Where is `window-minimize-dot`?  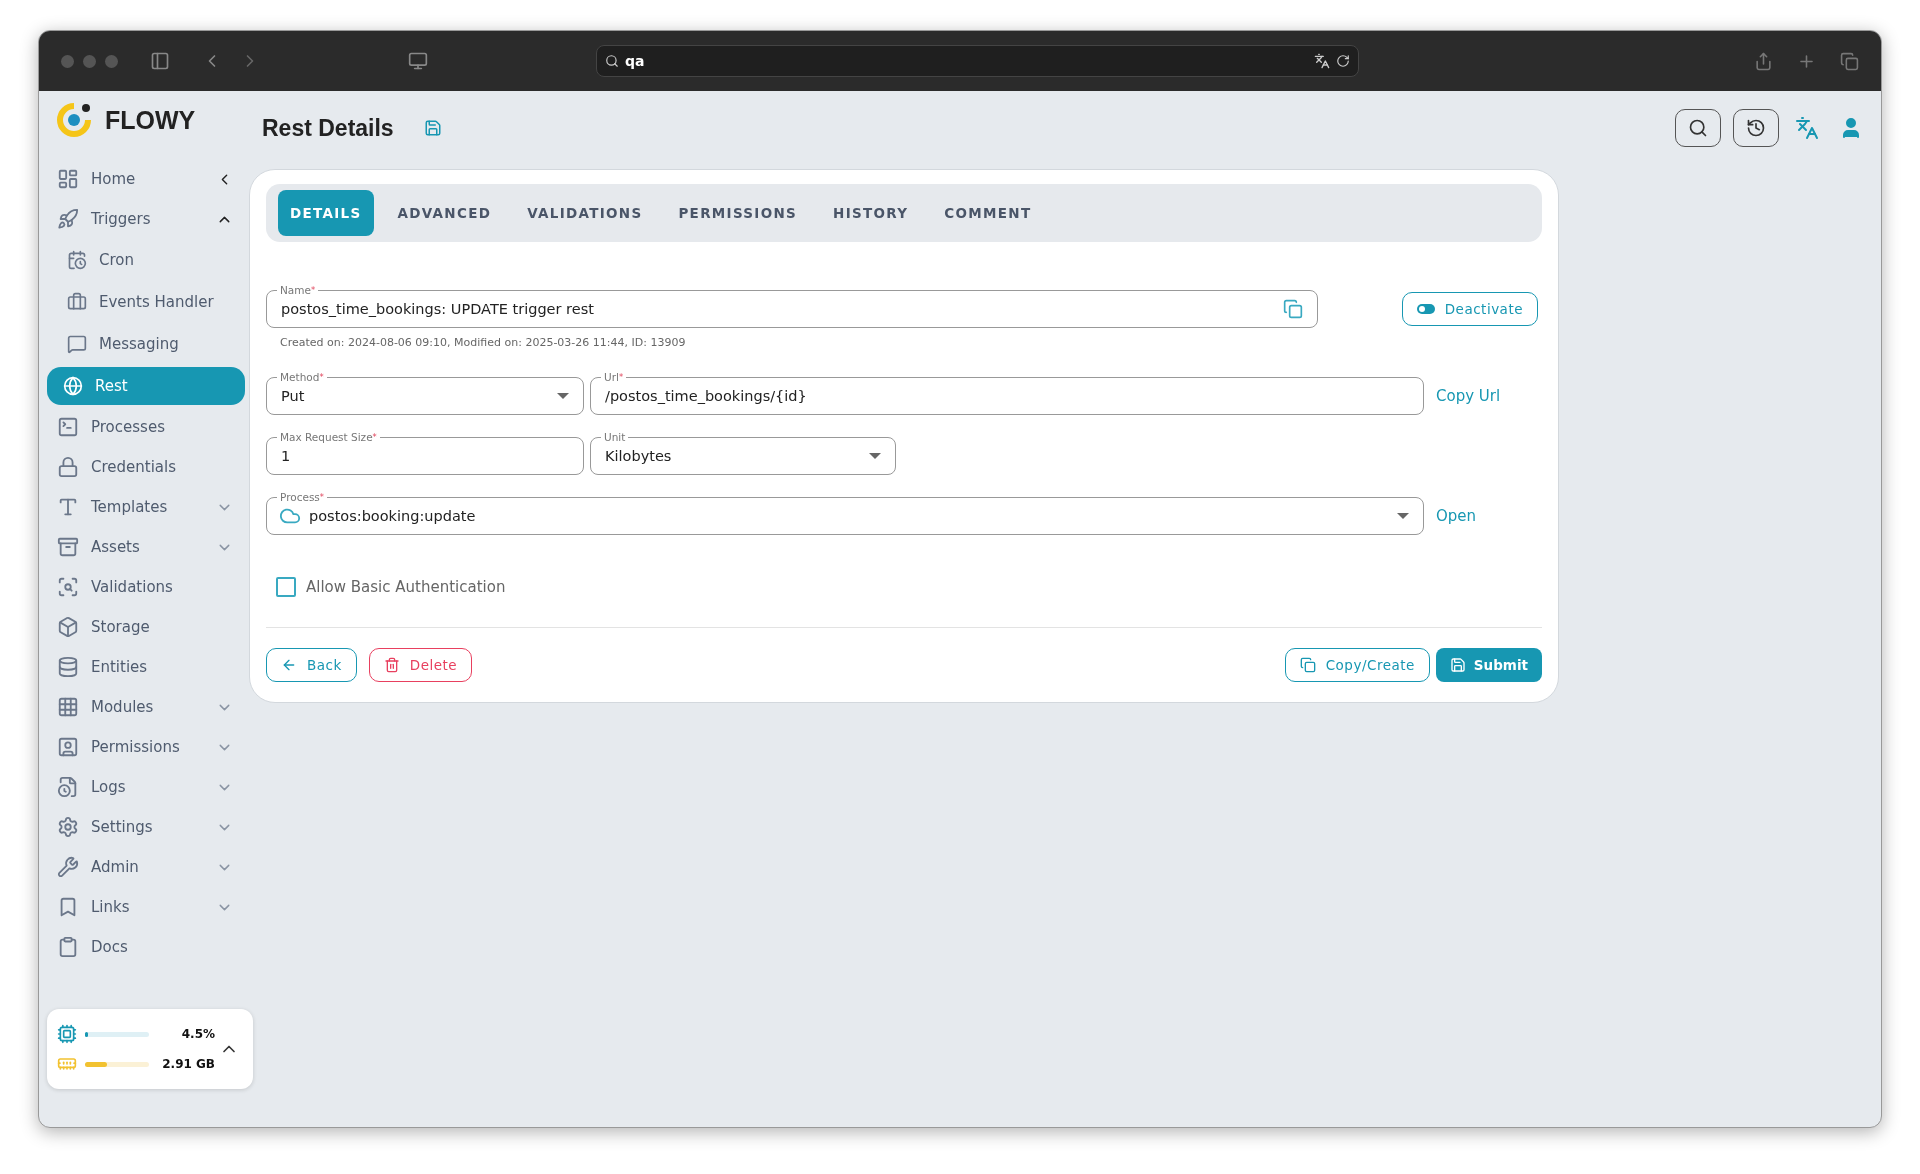 window-minimize-dot is located at coordinates (89, 61).